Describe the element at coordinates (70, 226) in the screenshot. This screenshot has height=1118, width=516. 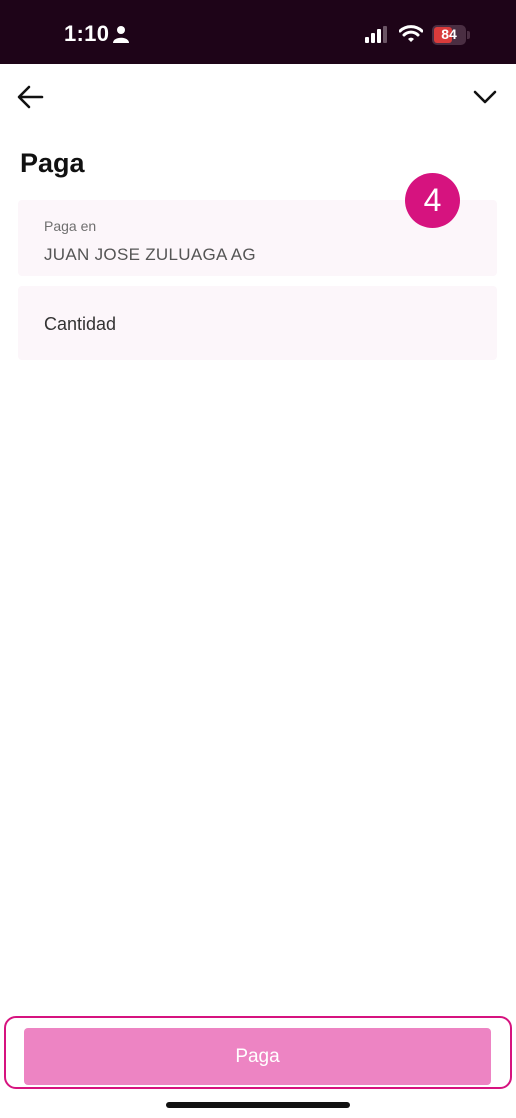
I see `merchant-label: Paga en` at that location.